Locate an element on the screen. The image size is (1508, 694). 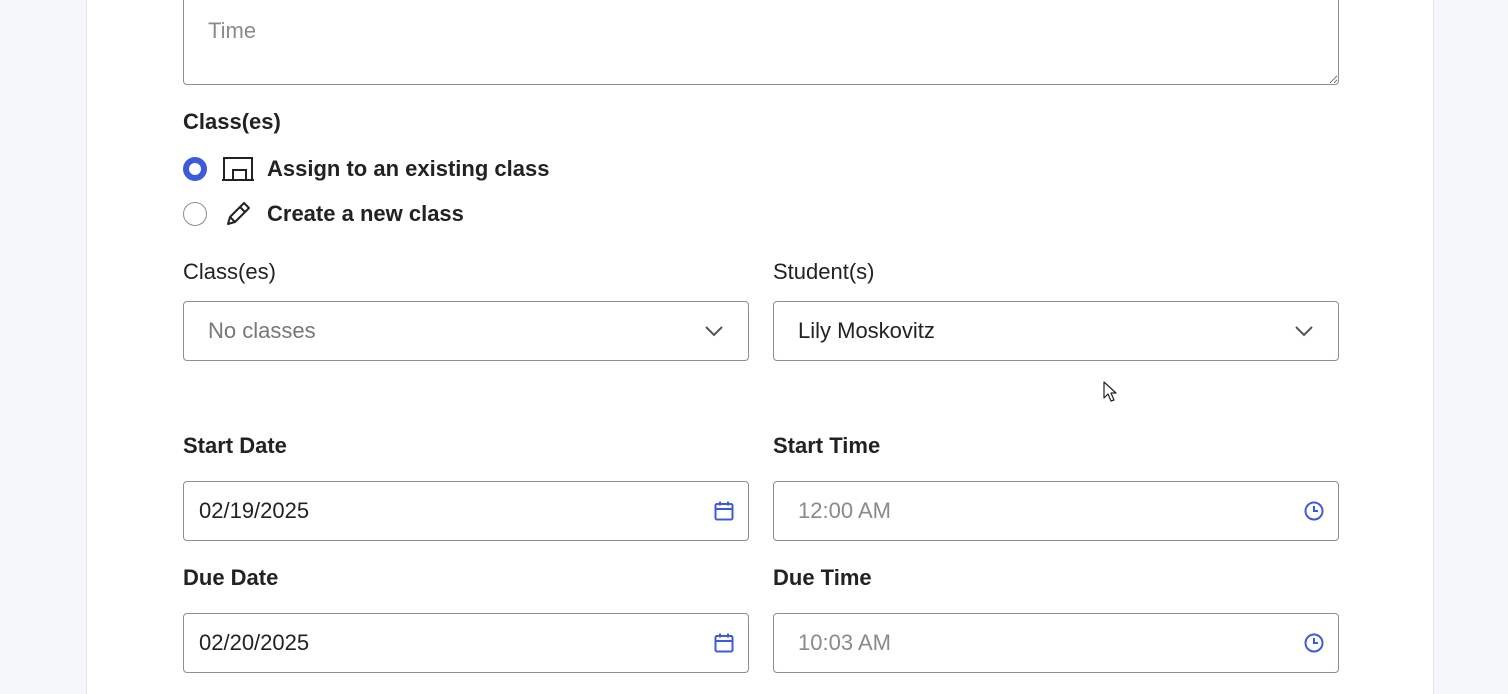
classes-section-title: Class(es) is located at coordinates (232, 121).